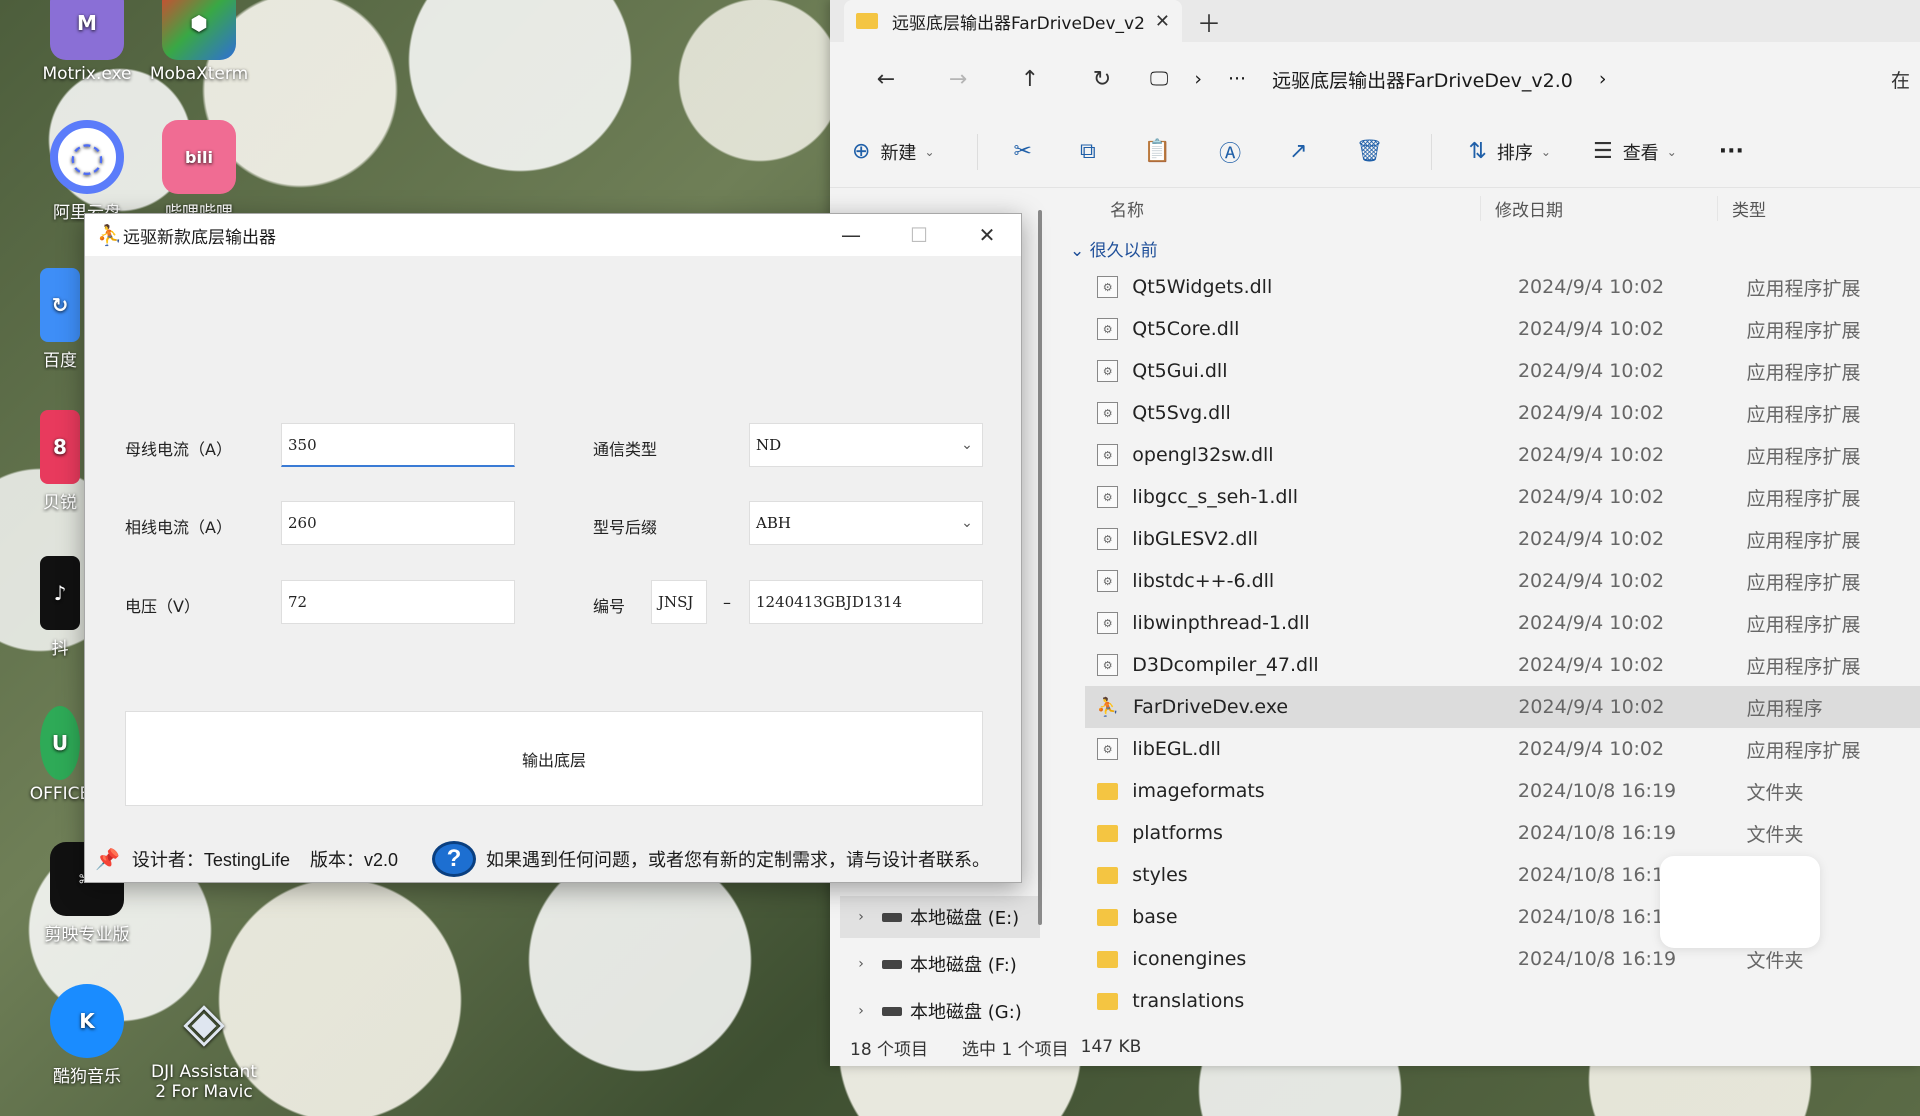  I want to click on file-row: ⚙ opengl32sw.dll 2024/9/4 10:02 应用程序扩展, so click(1502, 455).